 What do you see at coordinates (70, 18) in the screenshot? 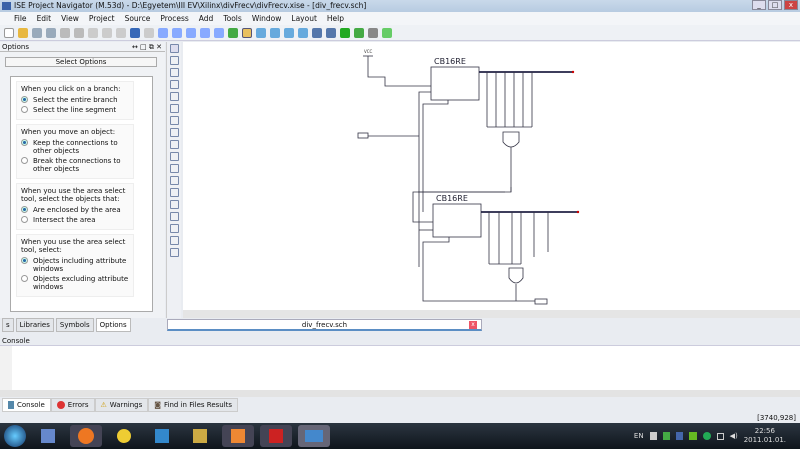
I see `menu-view: View` at bounding box center [70, 18].